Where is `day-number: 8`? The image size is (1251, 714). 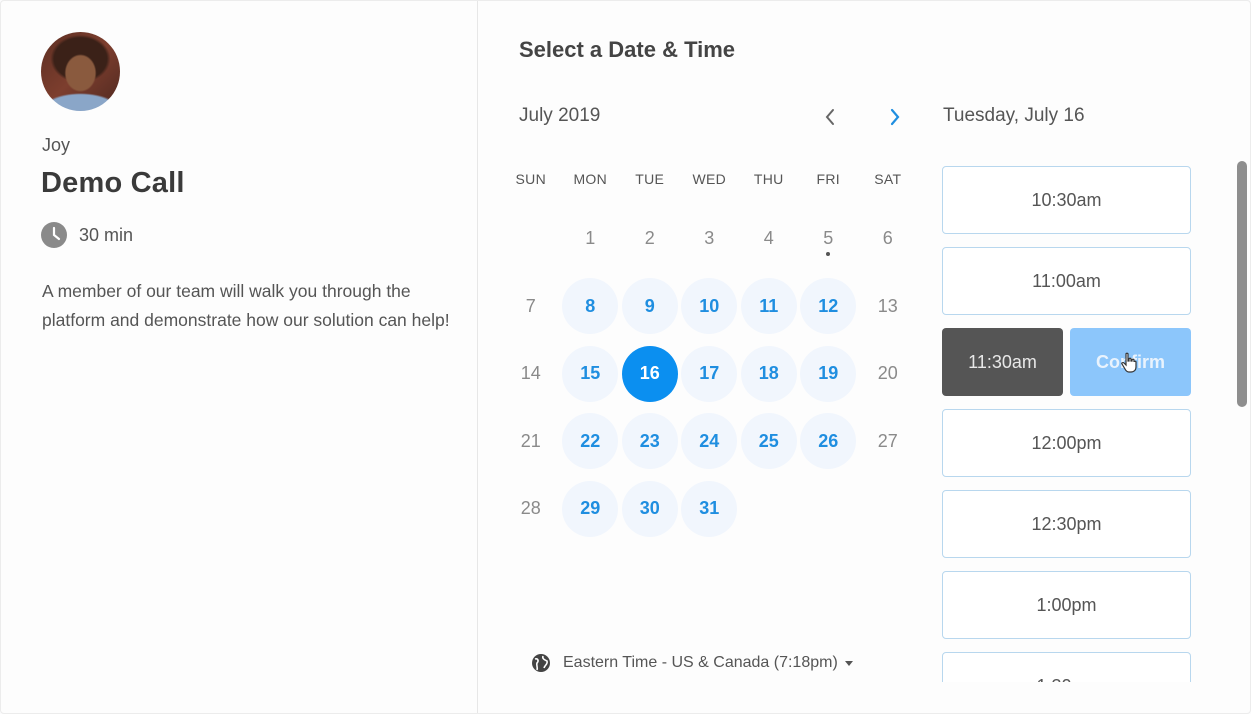 day-number: 8 is located at coordinates (590, 306).